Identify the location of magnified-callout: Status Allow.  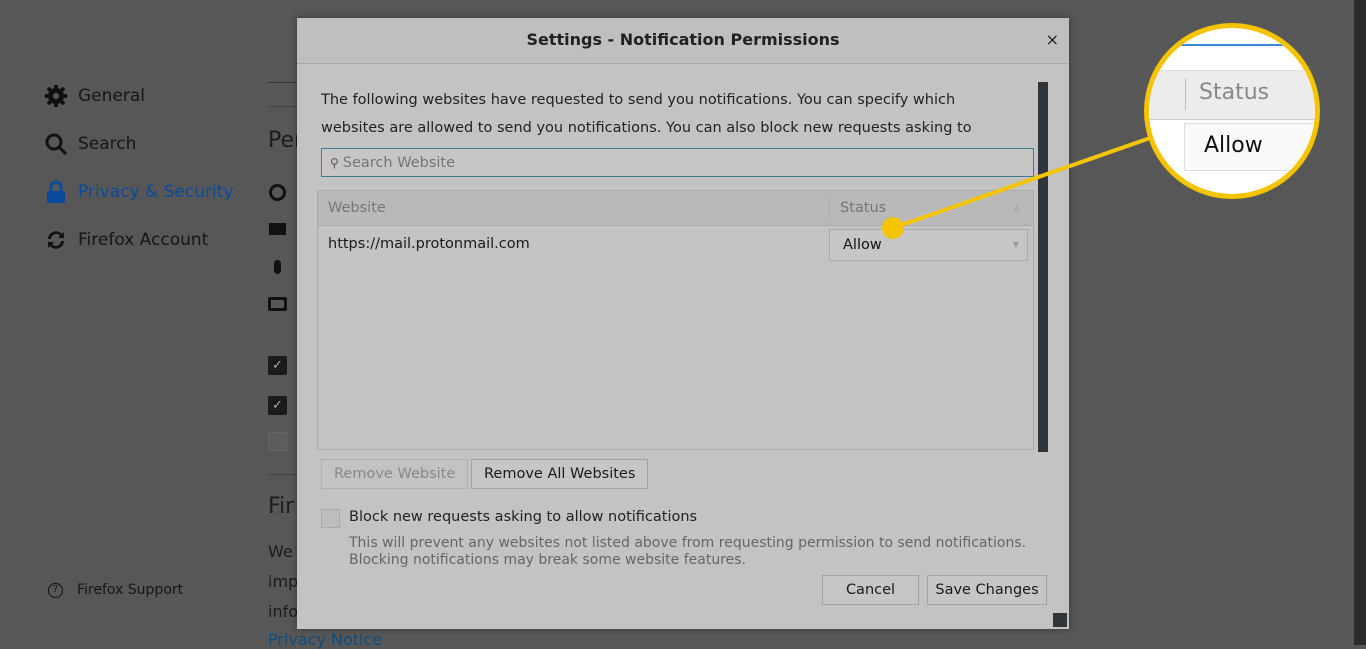
(1232, 111).